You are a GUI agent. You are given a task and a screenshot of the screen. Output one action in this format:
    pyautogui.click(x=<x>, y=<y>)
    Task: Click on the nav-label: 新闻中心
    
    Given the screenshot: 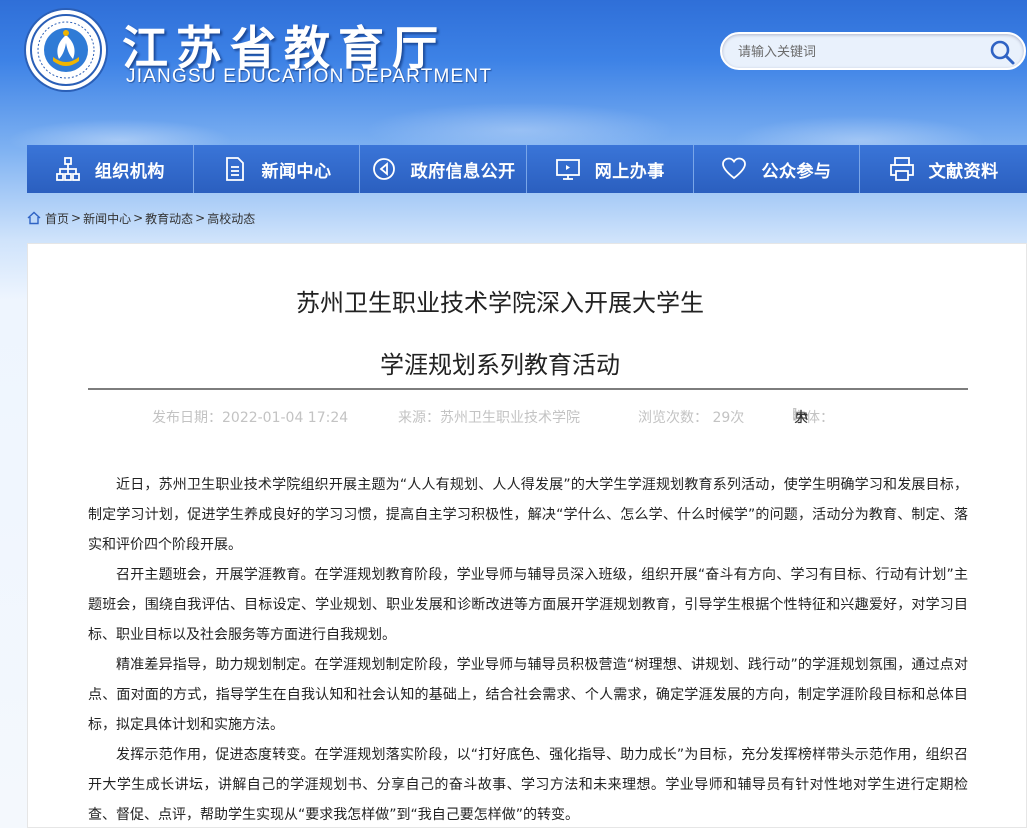 What is the action you would take?
    pyautogui.click(x=296, y=171)
    